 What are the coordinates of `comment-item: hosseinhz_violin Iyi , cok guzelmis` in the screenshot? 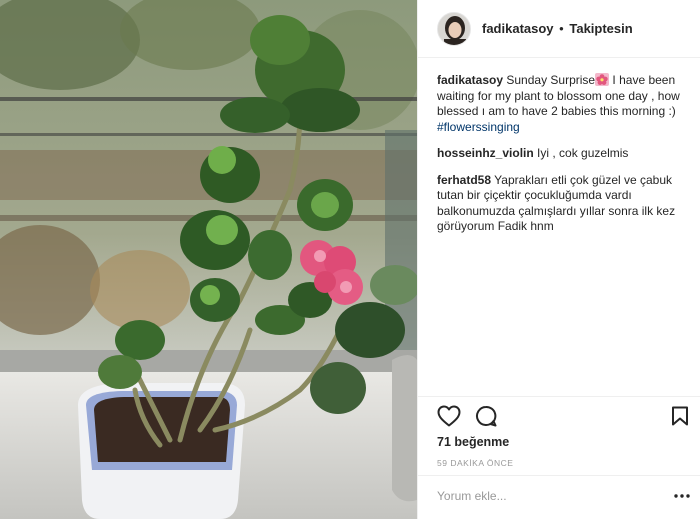 It's located at (563, 154).